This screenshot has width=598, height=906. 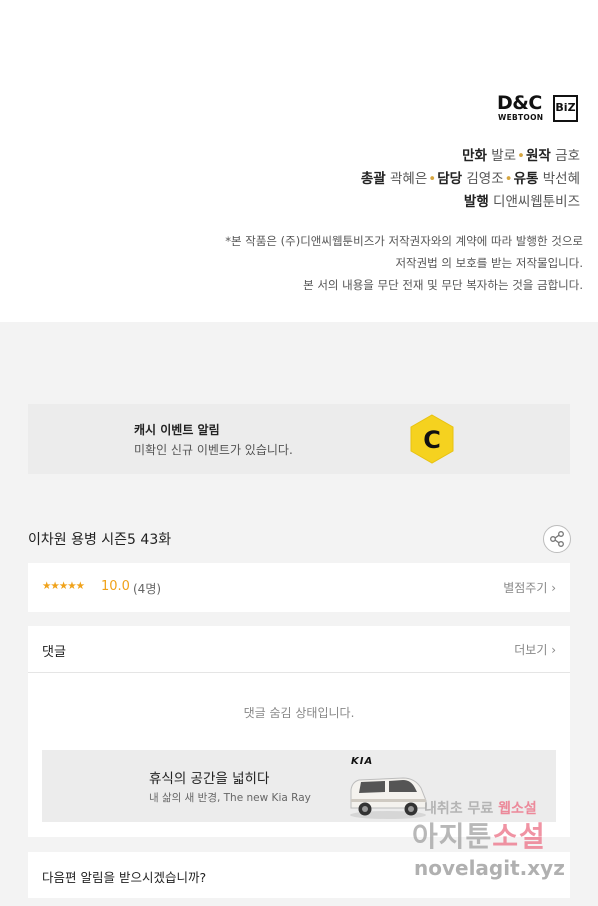 I want to click on notice-line: 저작권법 의 보호를 받는 저작물입니다., so click(x=489, y=263).